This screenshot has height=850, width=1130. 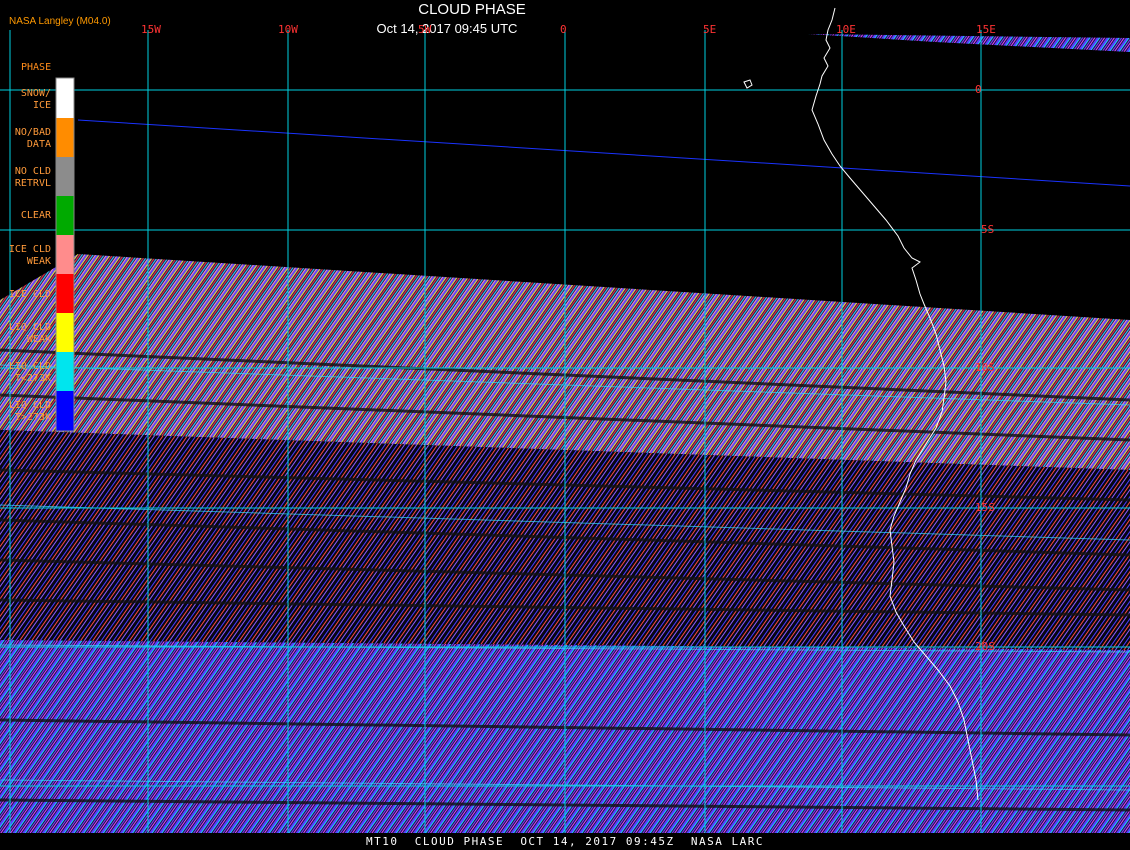 What do you see at coordinates (65, 293) in the screenshot?
I see `legend-swatch-ice-cld` at bounding box center [65, 293].